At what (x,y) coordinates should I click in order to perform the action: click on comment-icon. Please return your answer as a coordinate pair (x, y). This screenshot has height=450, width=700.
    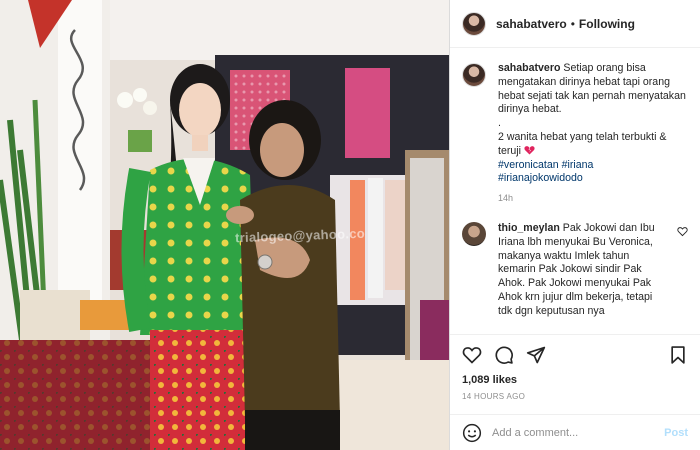
    Looking at the image, I should click on (504, 355).